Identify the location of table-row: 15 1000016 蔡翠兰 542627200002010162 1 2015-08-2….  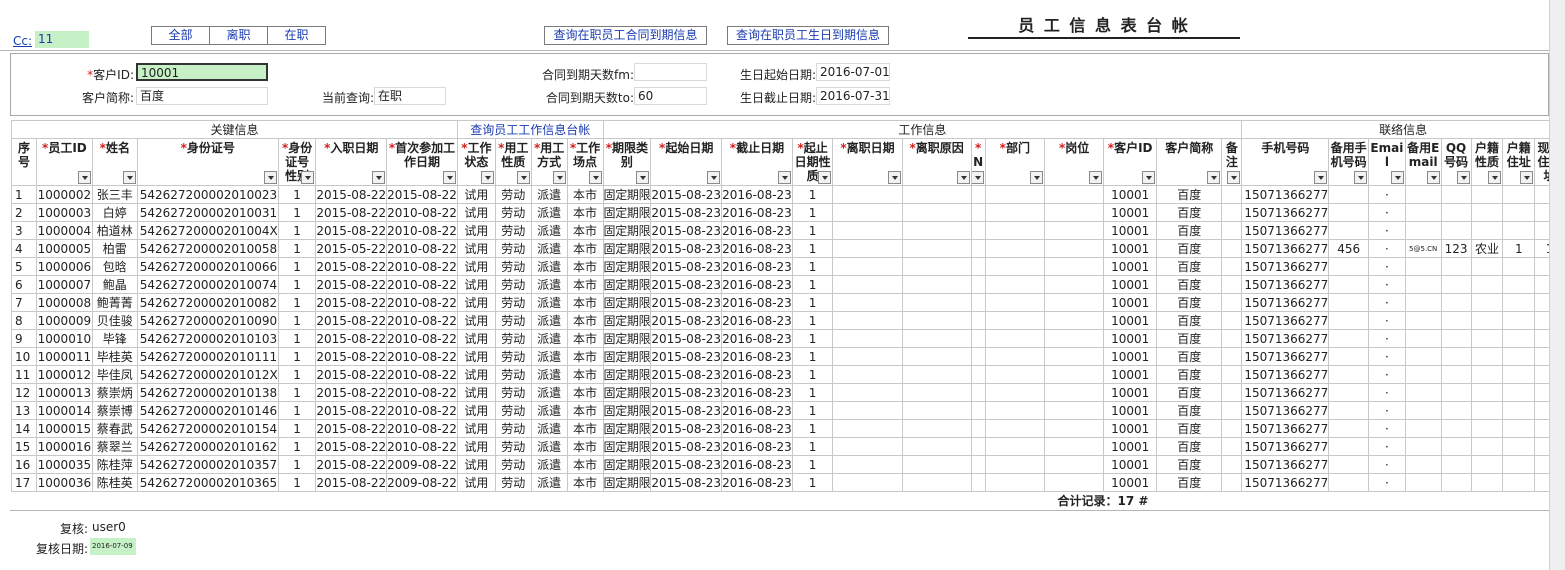
(788, 446).